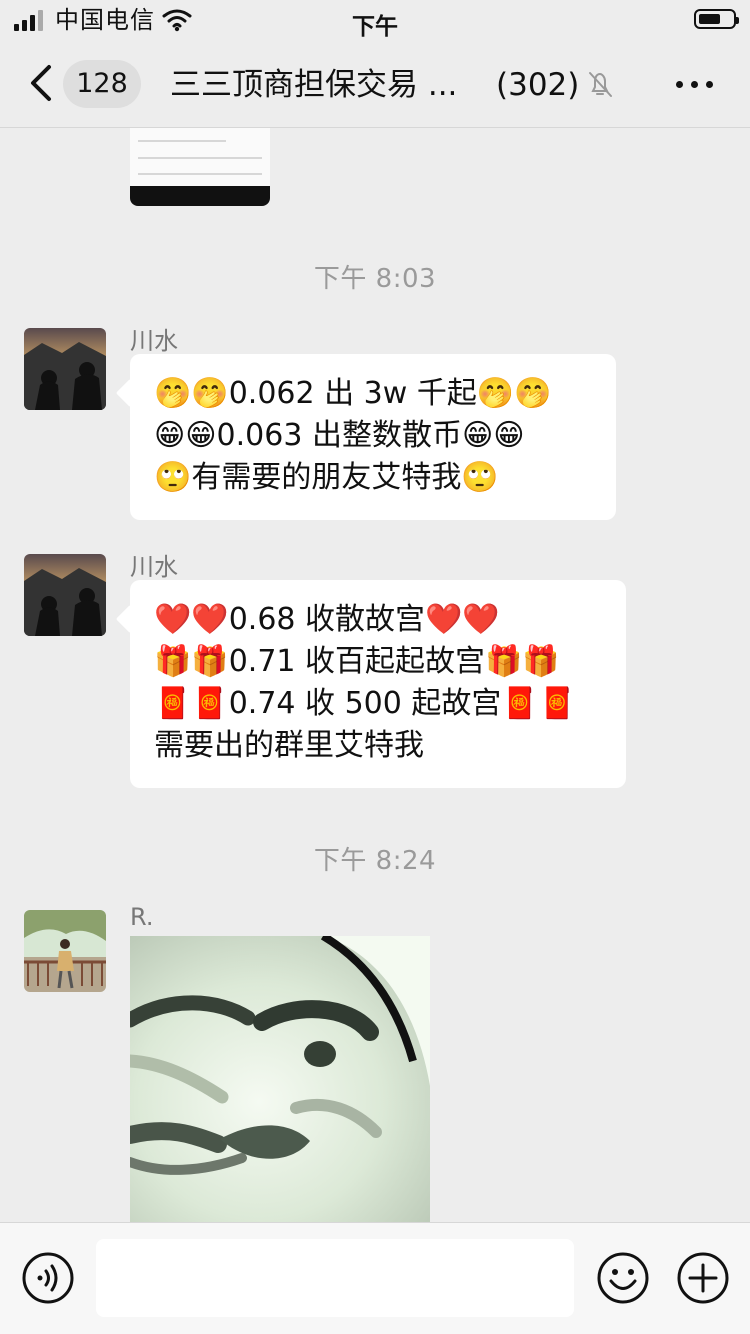 The width and height of the screenshot is (750, 1334). I want to click on status-left: 中国电信, so click(103, 20).